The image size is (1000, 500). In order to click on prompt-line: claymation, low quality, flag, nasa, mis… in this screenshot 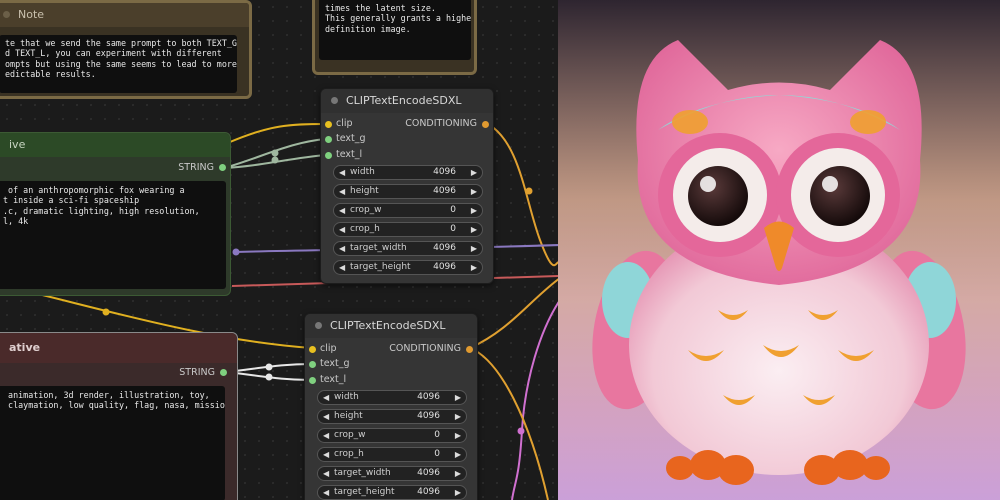, I will do `click(114, 405)`.